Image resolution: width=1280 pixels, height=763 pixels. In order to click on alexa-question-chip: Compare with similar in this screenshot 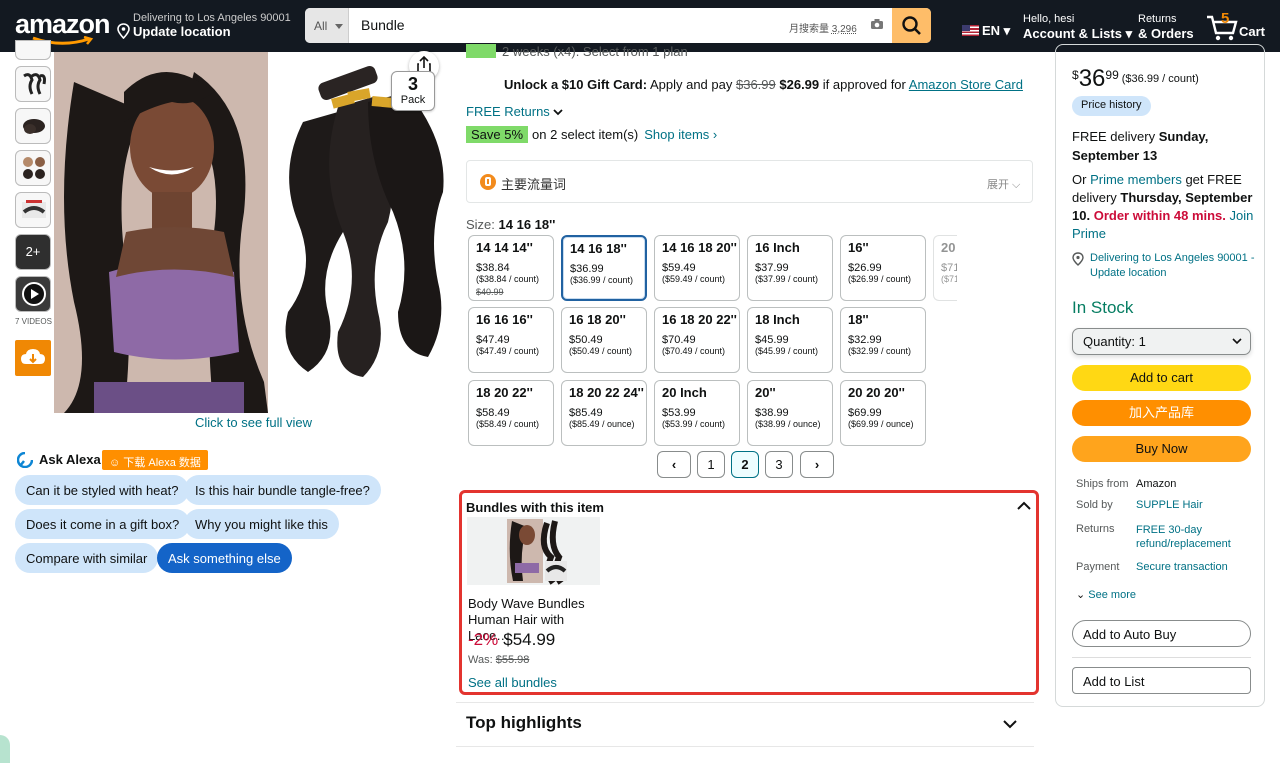, I will do `click(87, 558)`.